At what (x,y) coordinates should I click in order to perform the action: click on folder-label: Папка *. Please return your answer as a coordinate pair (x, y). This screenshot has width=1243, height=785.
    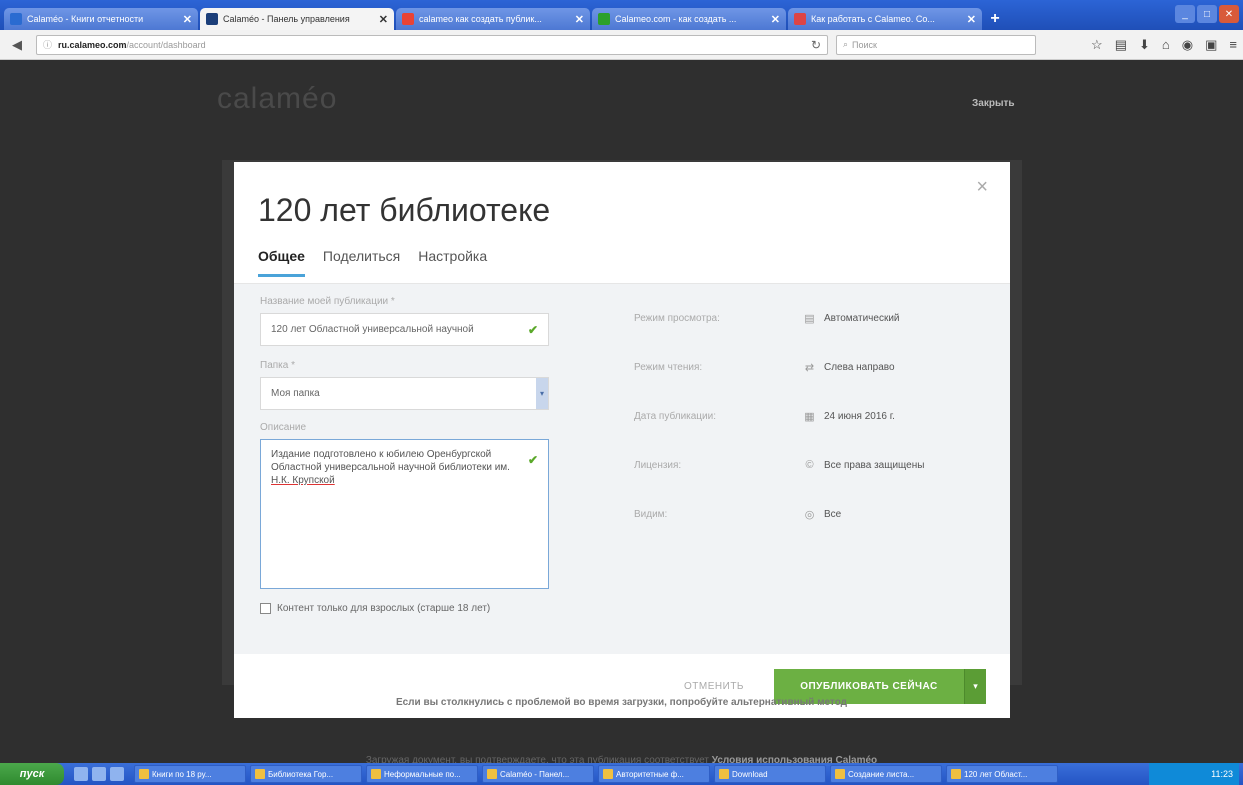
    Looking at the image, I should click on (277, 365).